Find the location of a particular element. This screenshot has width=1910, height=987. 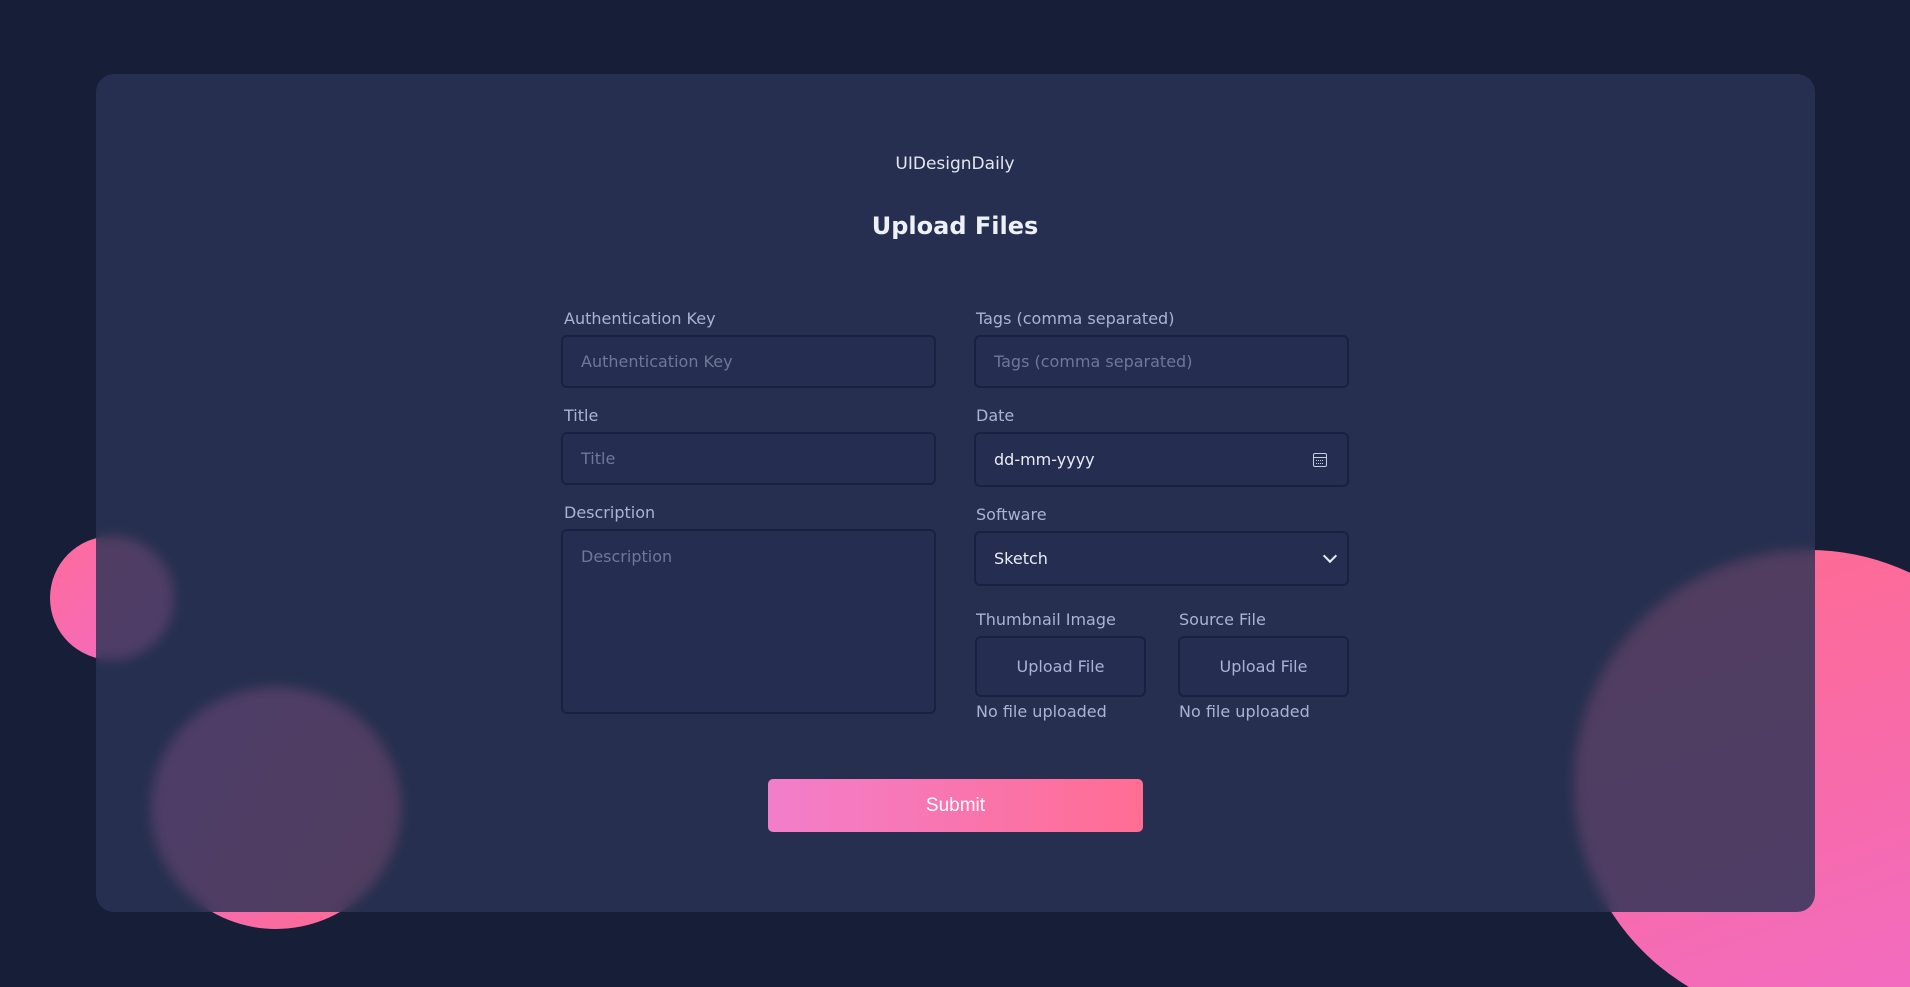

thumbnail-upload-button: Upload File is located at coordinates (1060, 666).